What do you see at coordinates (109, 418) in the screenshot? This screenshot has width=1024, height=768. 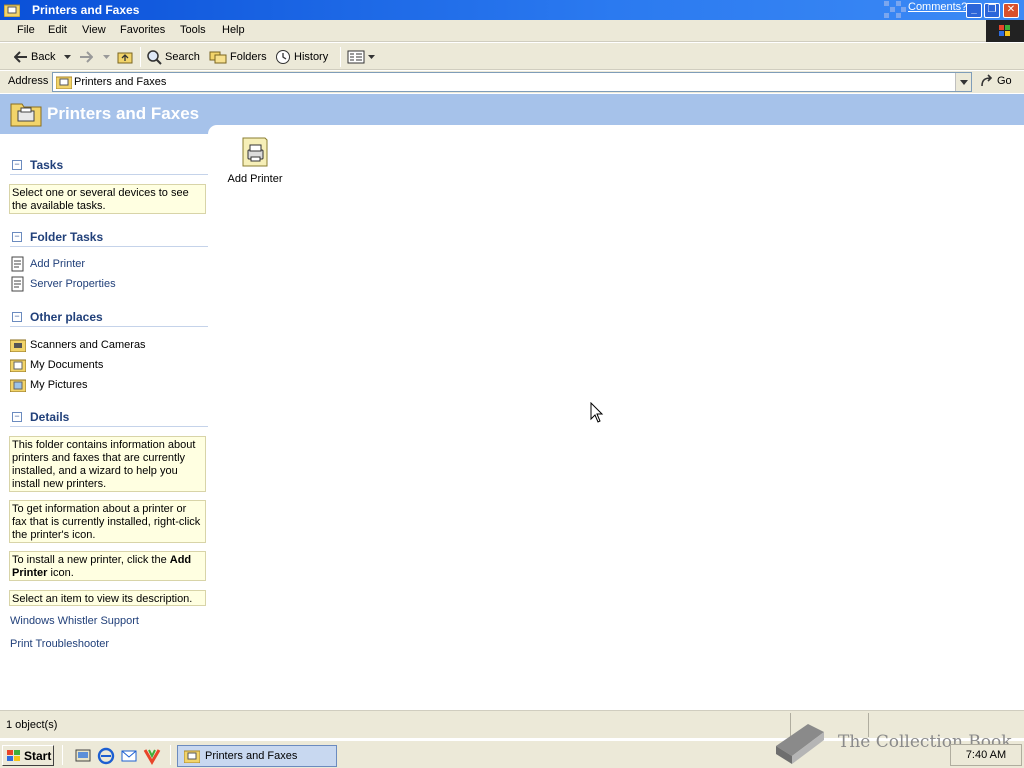 I see `details-section-header: − Details` at bounding box center [109, 418].